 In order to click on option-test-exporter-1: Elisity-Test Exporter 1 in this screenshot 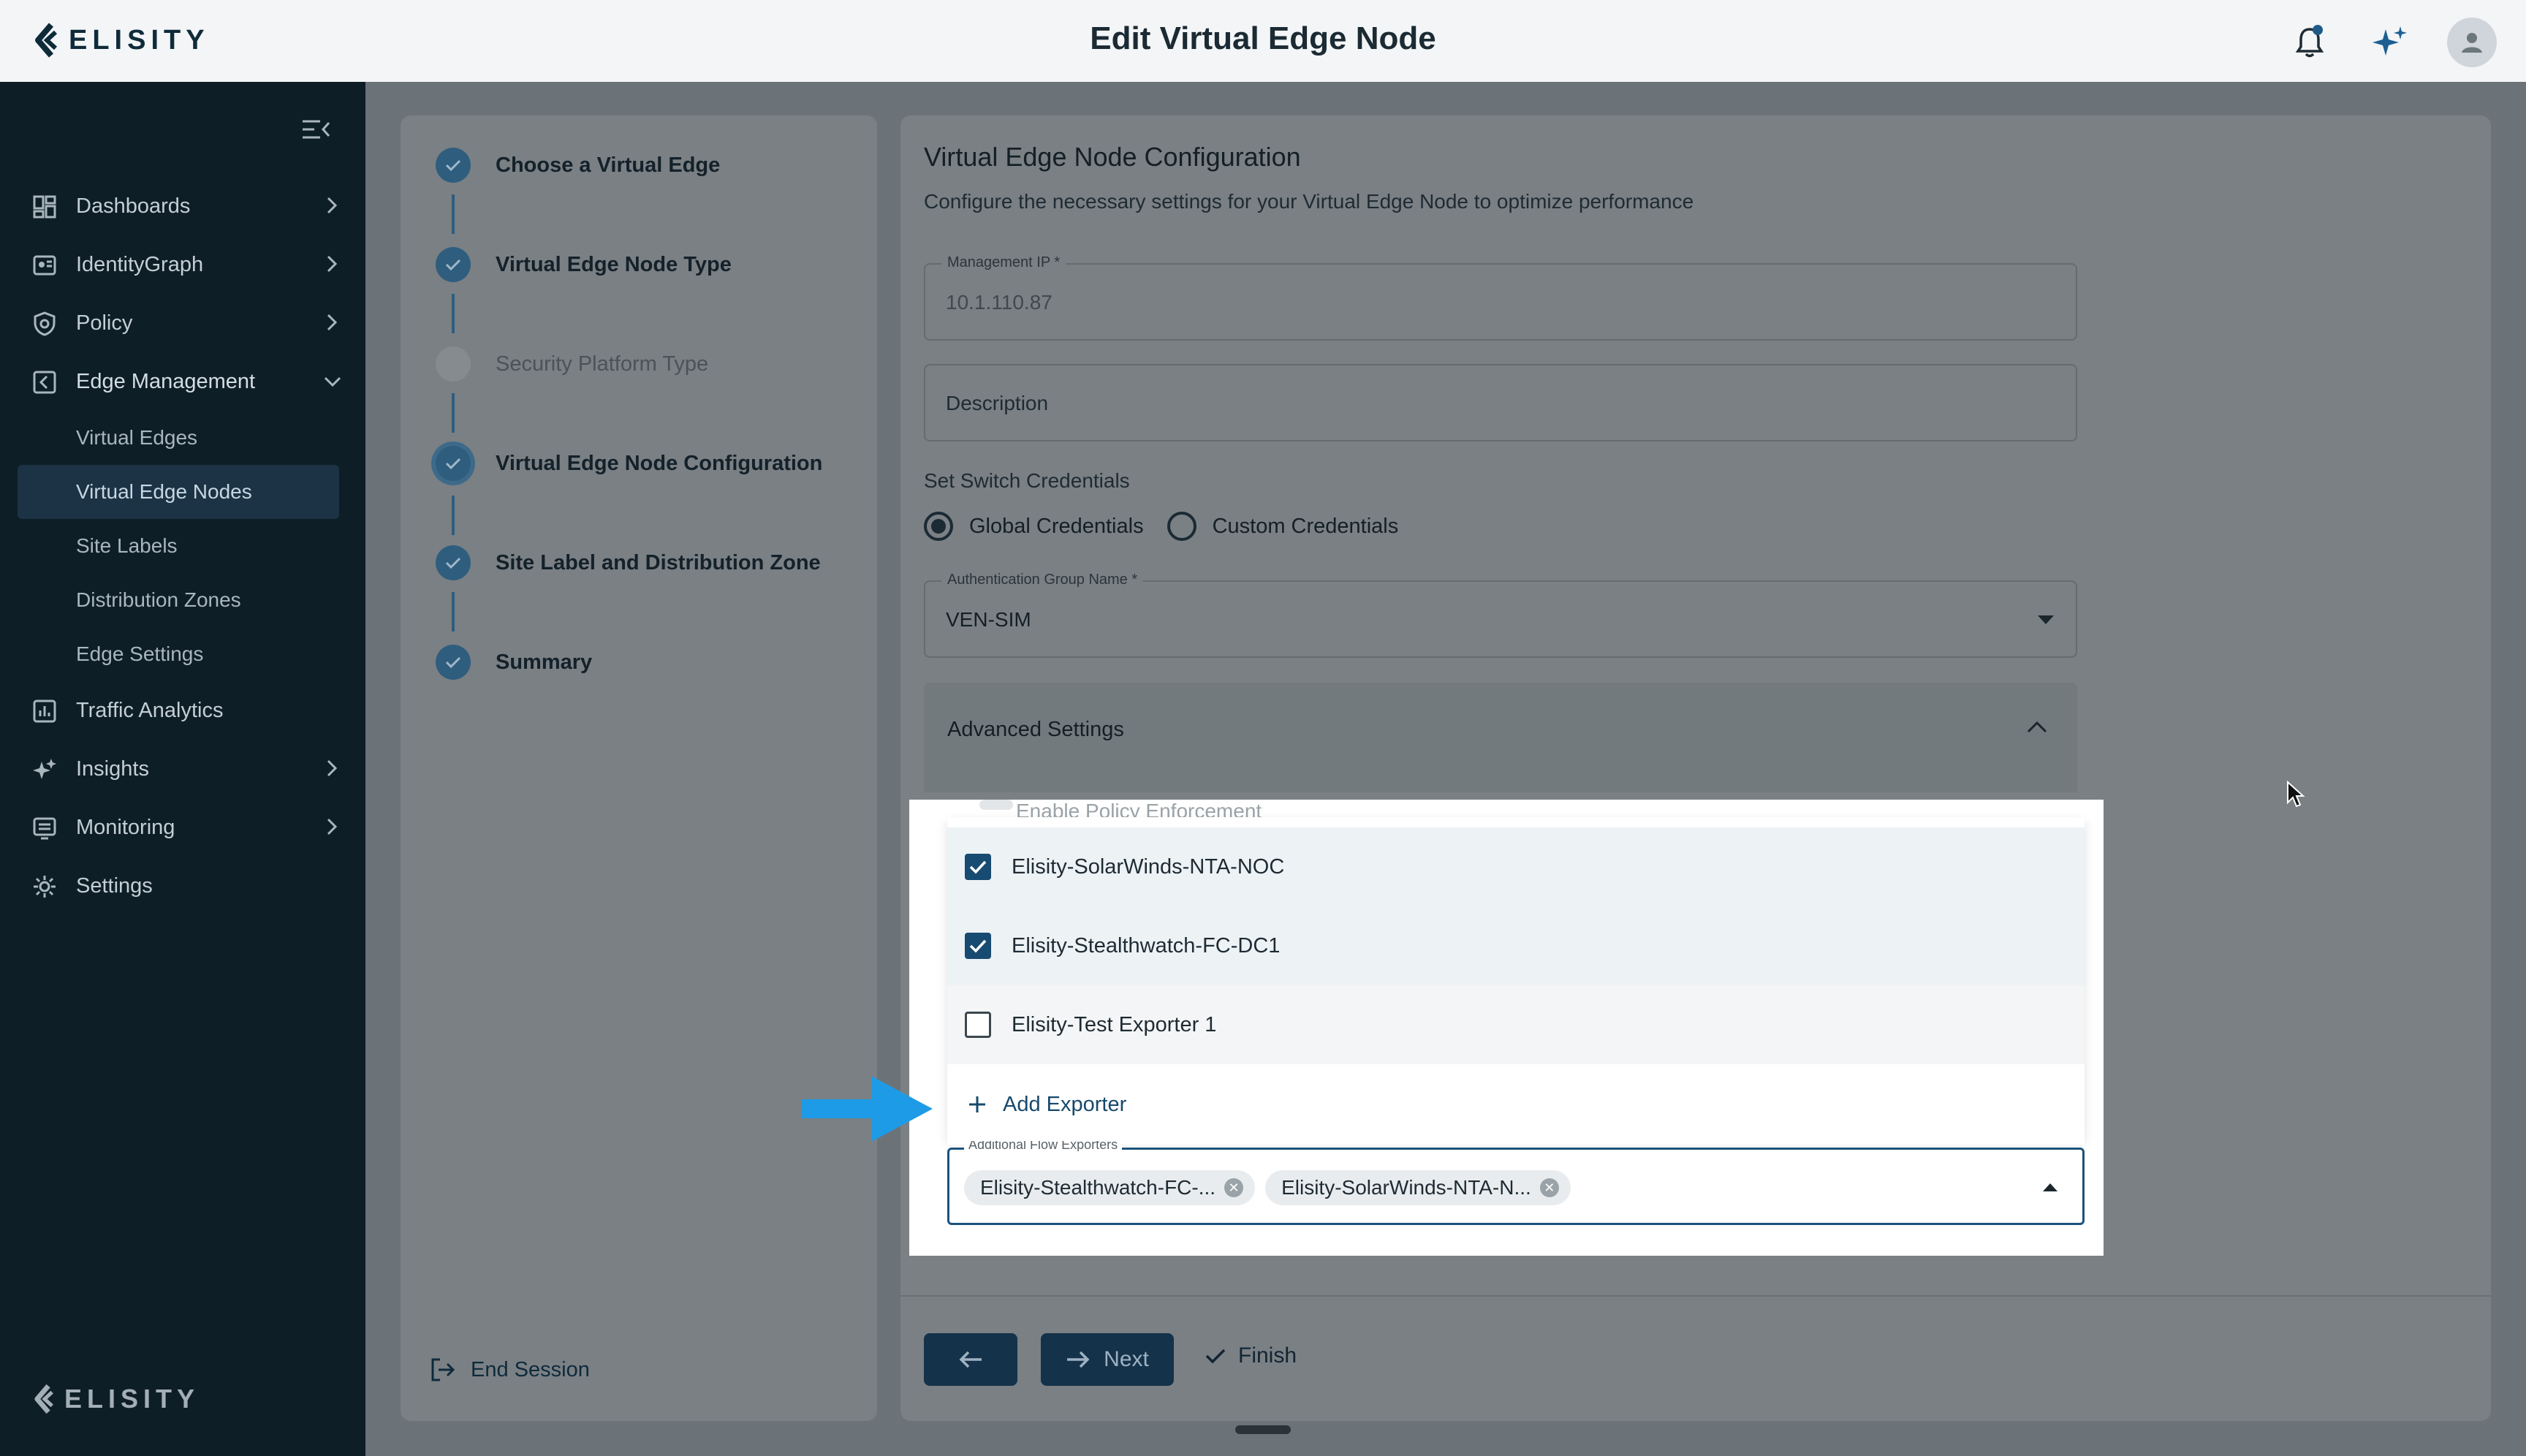, I will do `click(1516, 1024)`.